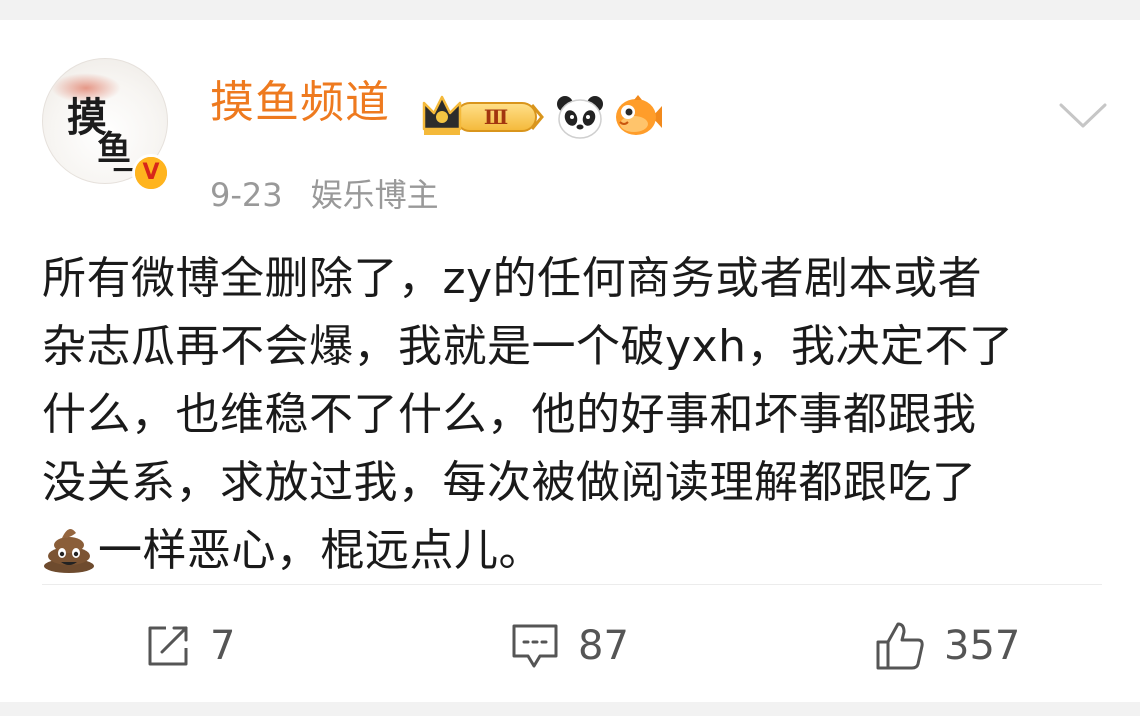 This screenshot has height=716, width=1140. Describe the element at coordinates (496, 117) in the screenshot. I see `vip-level-text: Ⅲ` at that location.